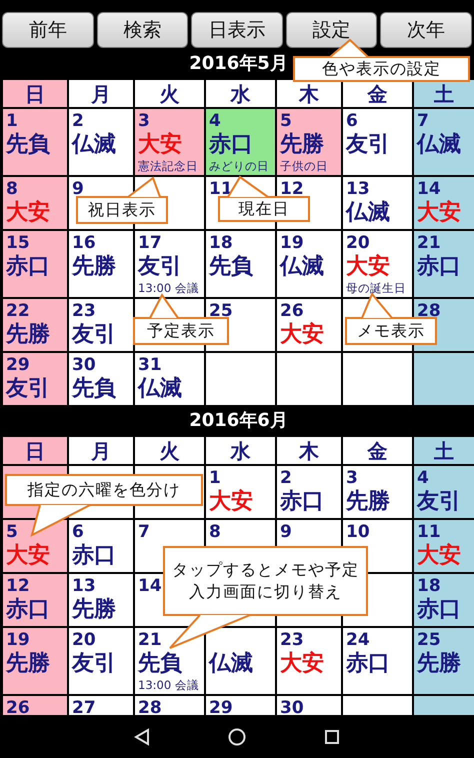 This screenshot has height=758, width=474. What do you see at coordinates (376, 288) in the screenshot?
I see `cell-note: 母の誕生日` at bounding box center [376, 288].